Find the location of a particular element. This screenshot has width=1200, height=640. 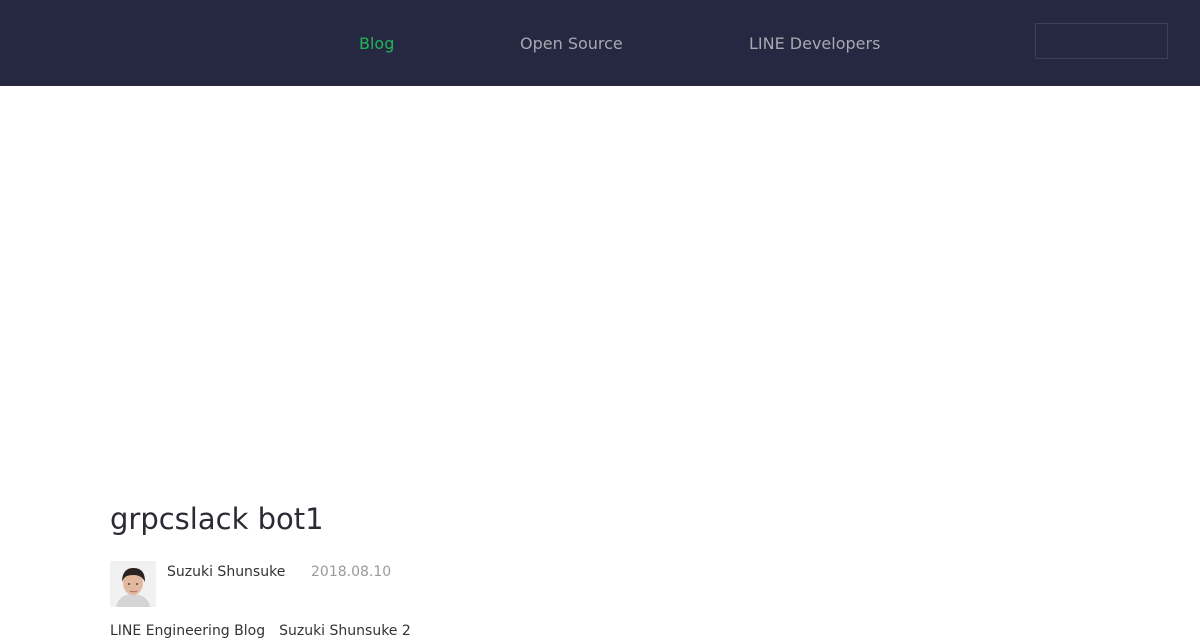

published-date: 2018.08.10 is located at coordinates (351, 572).